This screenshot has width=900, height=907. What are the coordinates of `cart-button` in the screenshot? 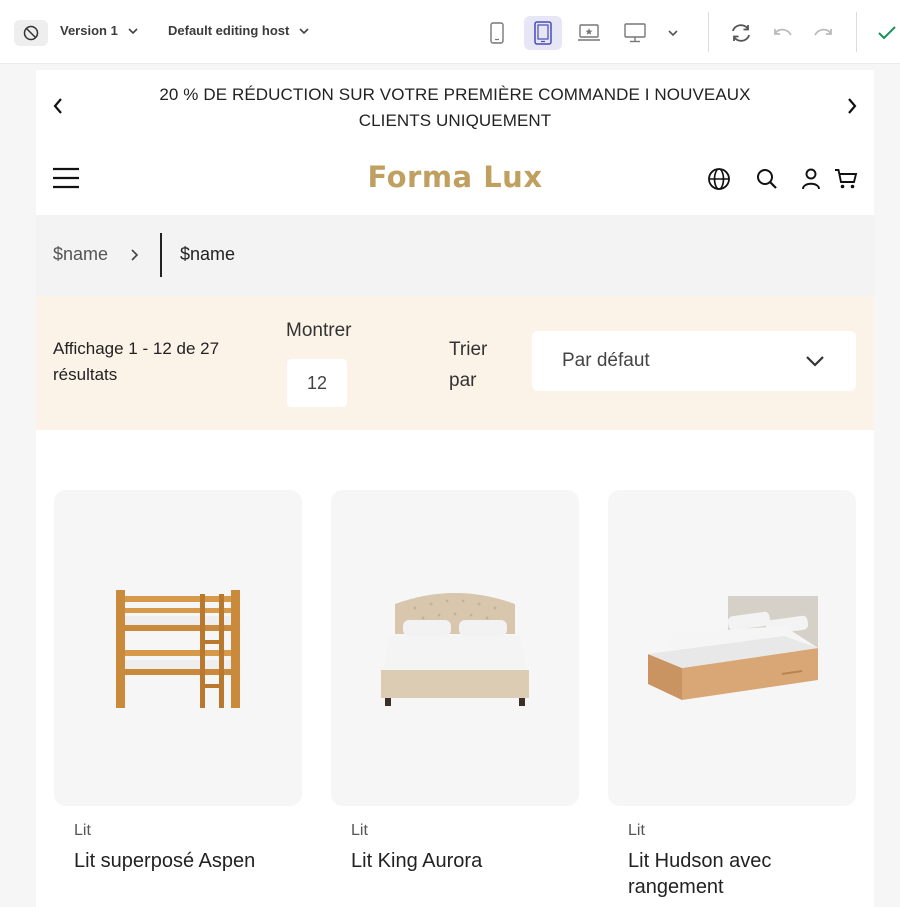 It's located at (846, 179).